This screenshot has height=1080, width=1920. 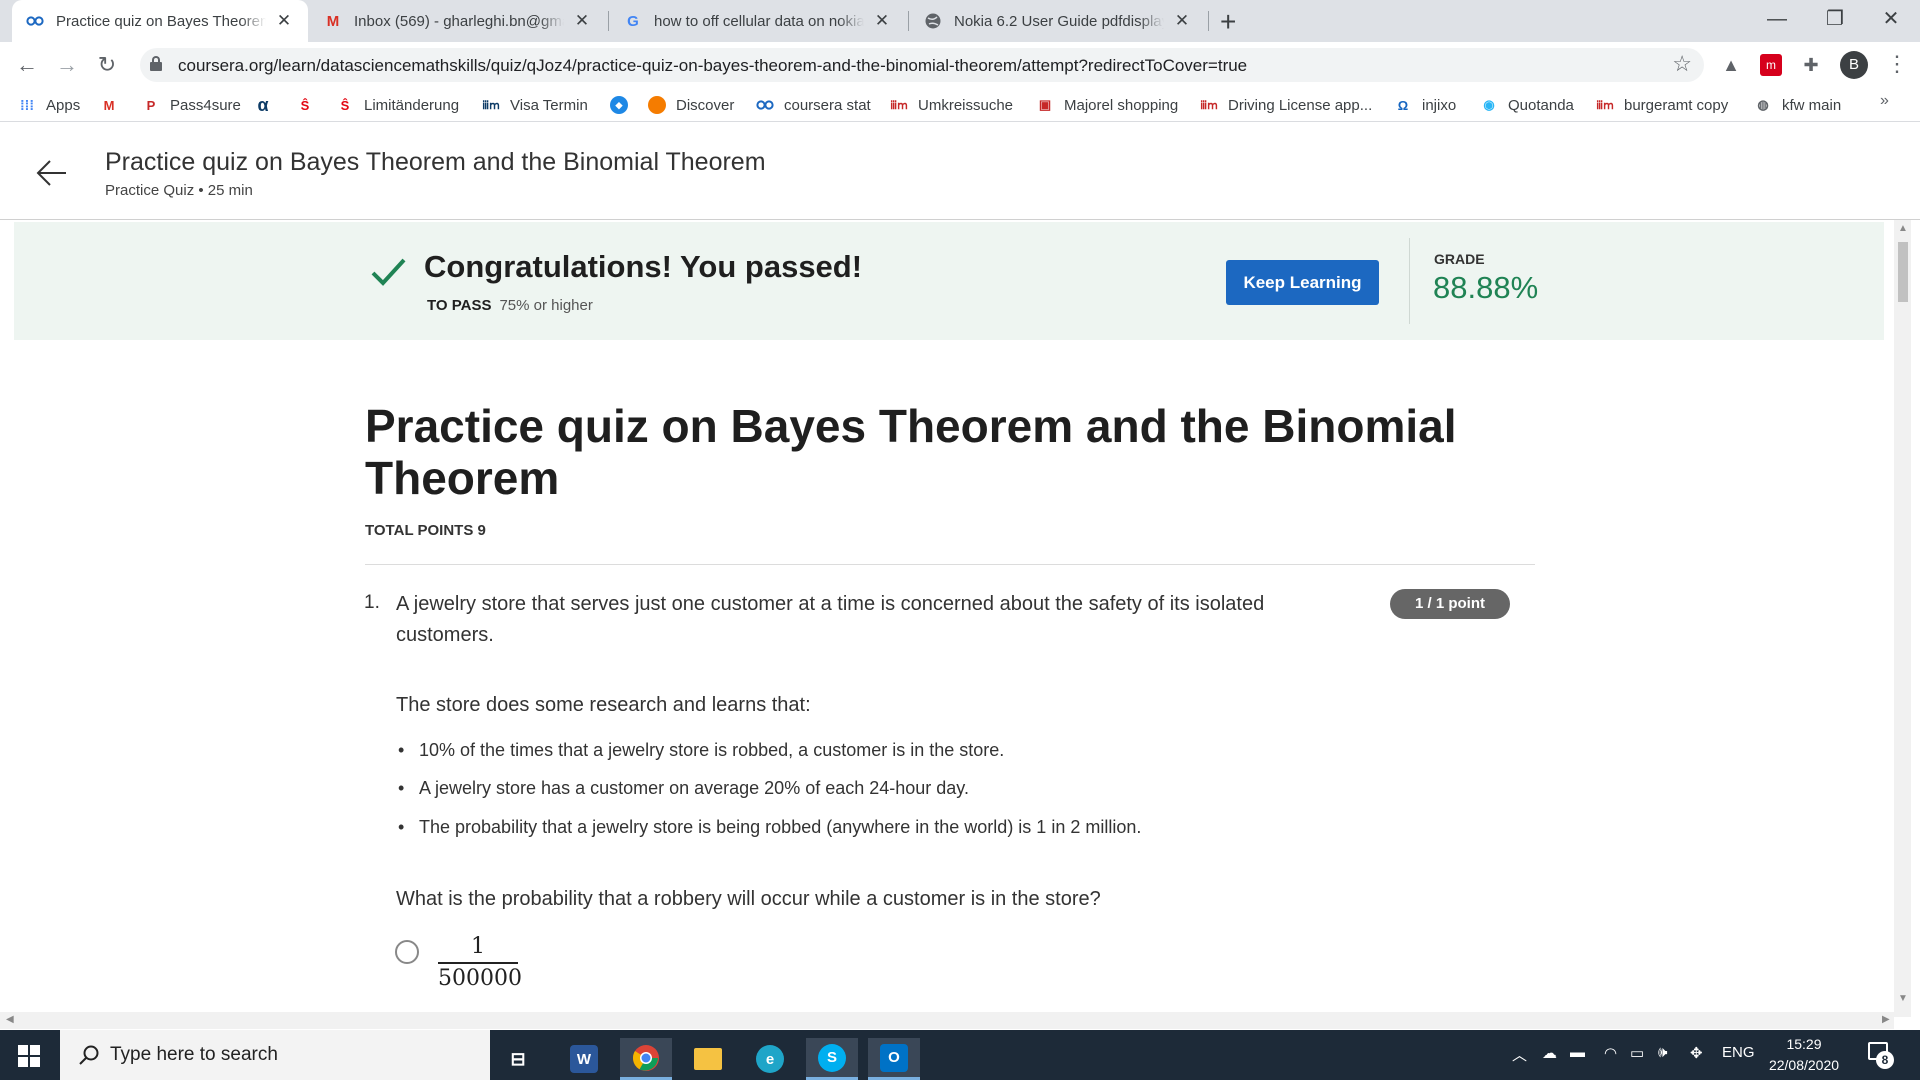 What do you see at coordinates (951, 105) in the screenshot?
I see `bookmark-umkreissuche: ⅲⅿ Umkreissuche` at bounding box center [951, 105].